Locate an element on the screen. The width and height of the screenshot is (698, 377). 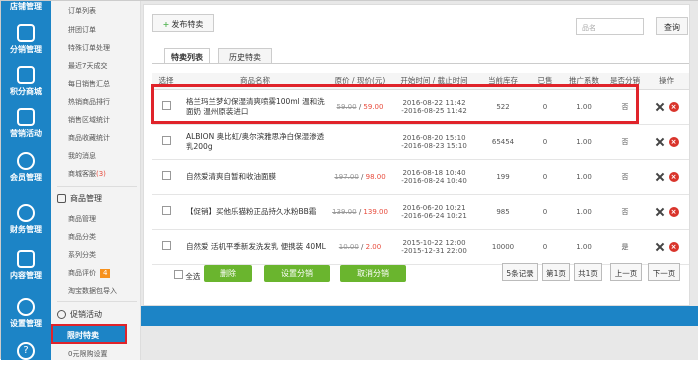
start-time: 2016-06-20 10:21 is located at coordinates (434, 207).